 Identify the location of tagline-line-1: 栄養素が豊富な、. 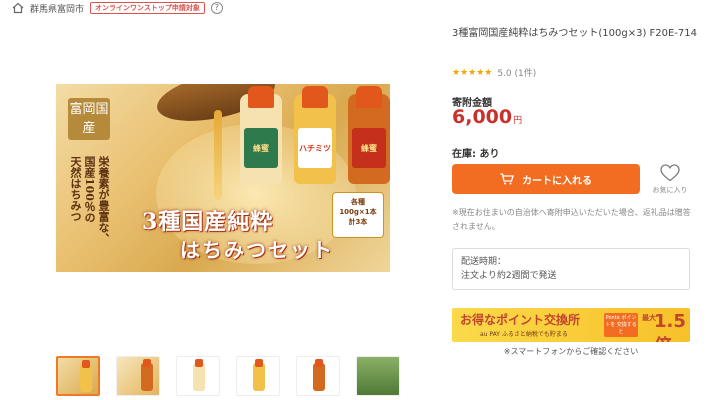
(103, 200).